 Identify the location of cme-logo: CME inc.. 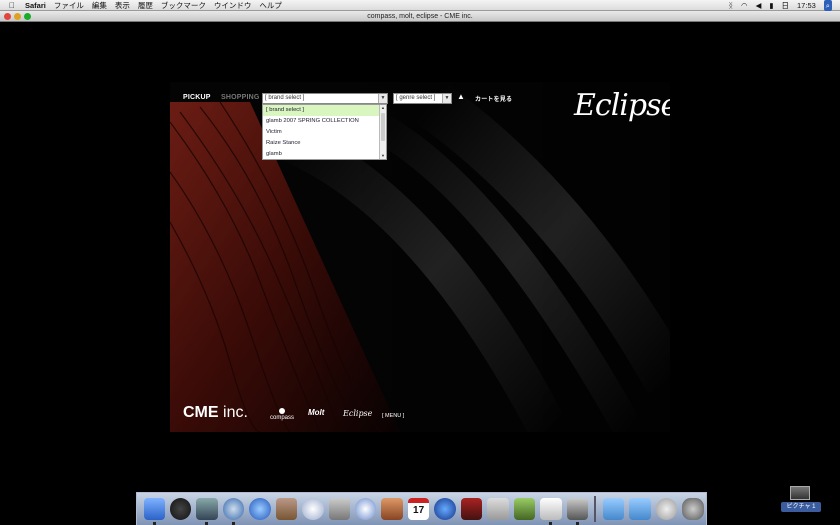
(215, 413).